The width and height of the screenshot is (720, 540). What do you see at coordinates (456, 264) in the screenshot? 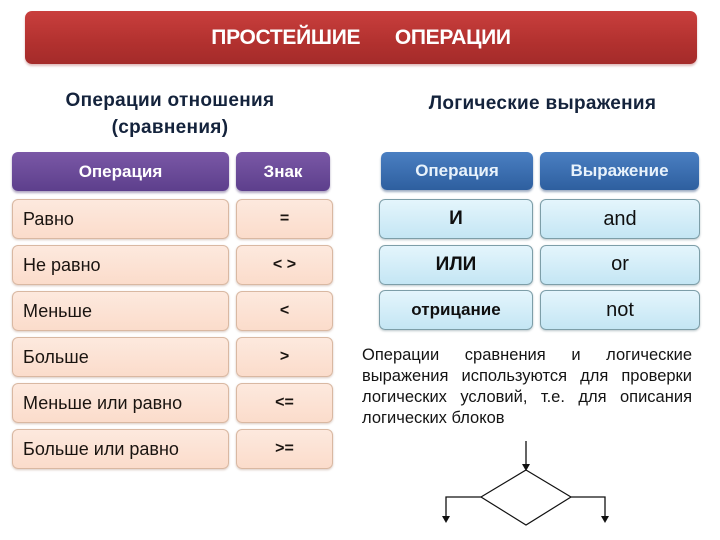
I see `logical-operation-cell: ИЛИ` at bounding box center [456, 264].